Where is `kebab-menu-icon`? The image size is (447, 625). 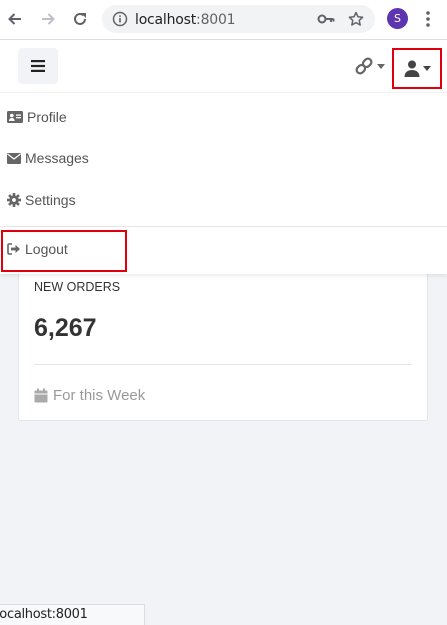 kebab-menu-icon is located at coordinates (428, 19).